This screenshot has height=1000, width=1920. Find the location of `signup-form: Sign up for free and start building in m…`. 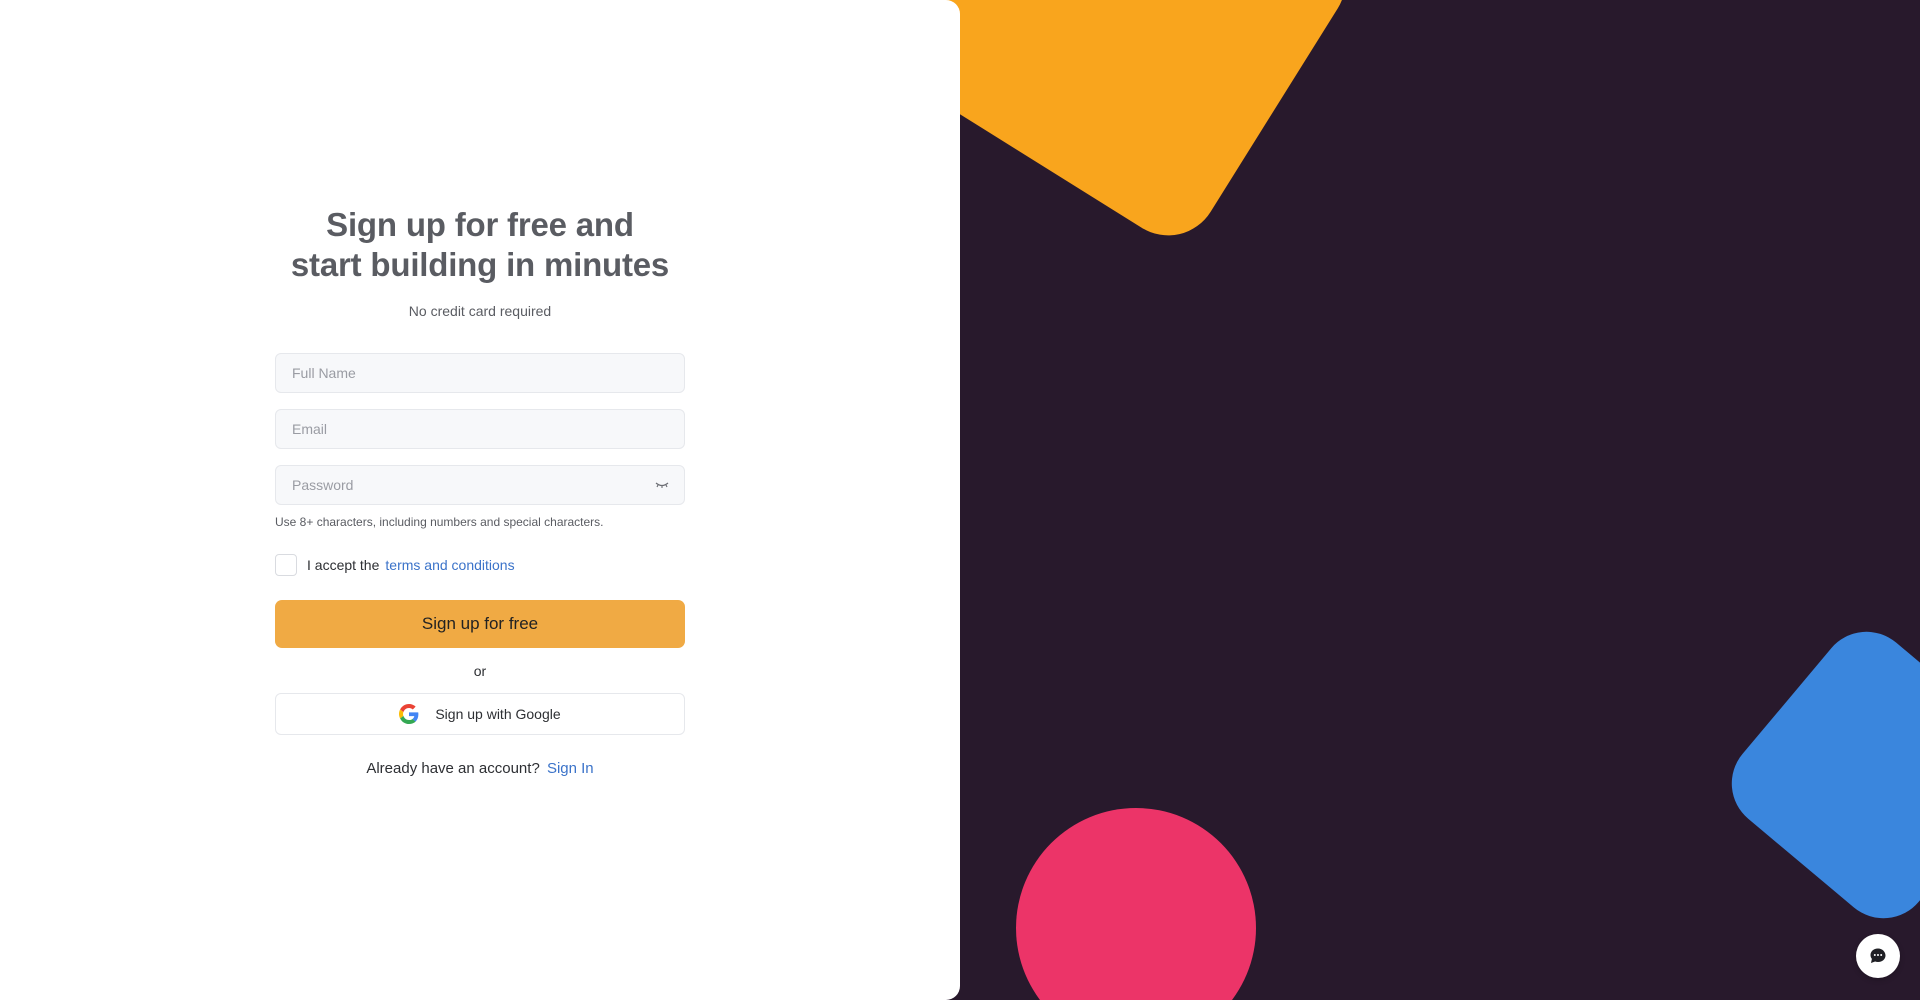

signup-form: Sign up for free and start building in m… is located at coordinates (480, 491).